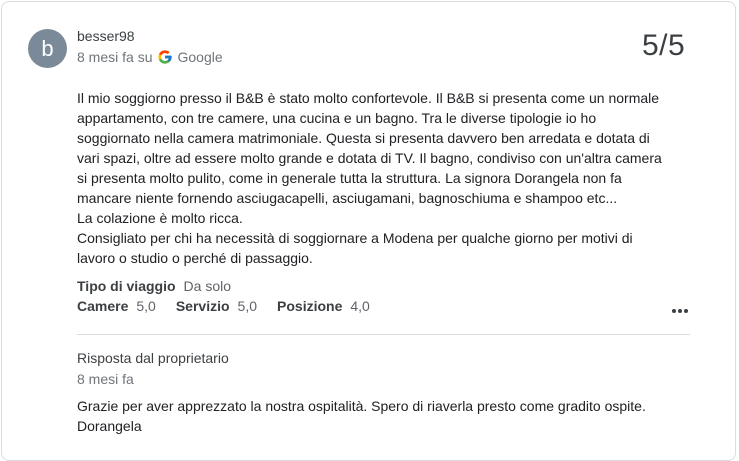 The width and height of the screenshot is (739, 461). What do you see at coordinates (153, 358) in the screenshot?
I see `owner-response-label: Risposta dal proprietario` at bounding box center [153, 358].